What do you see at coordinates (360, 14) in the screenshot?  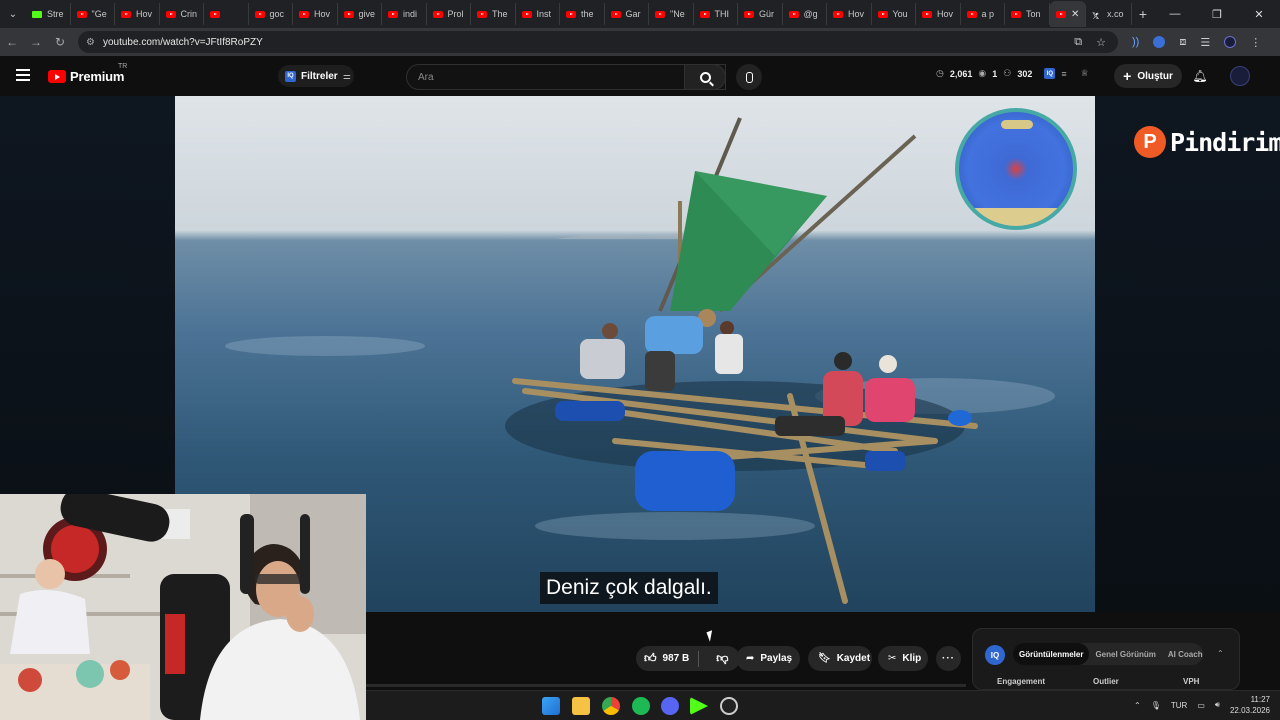 I see `browser-tab: give` at bounding box center [360, 14].